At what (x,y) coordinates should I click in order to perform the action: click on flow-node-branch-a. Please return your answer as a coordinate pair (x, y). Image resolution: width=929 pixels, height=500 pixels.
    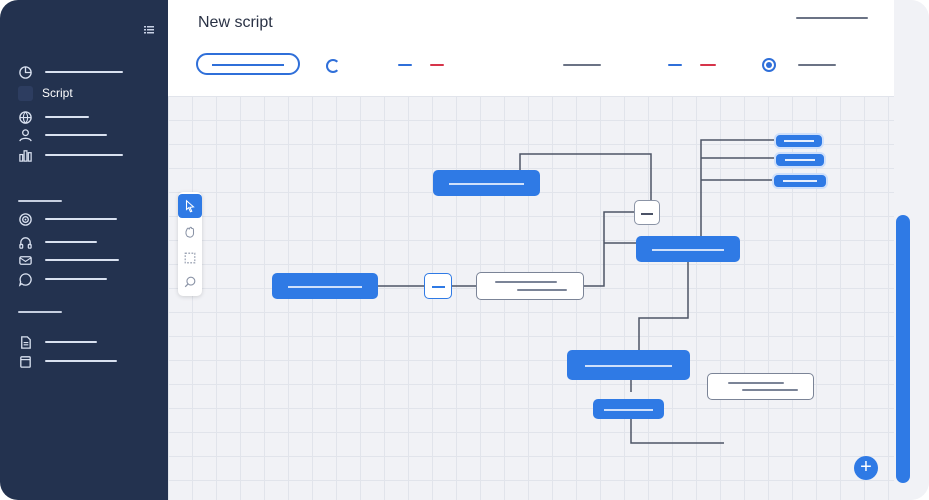
    Looking at the image, I should click on (486, 183).